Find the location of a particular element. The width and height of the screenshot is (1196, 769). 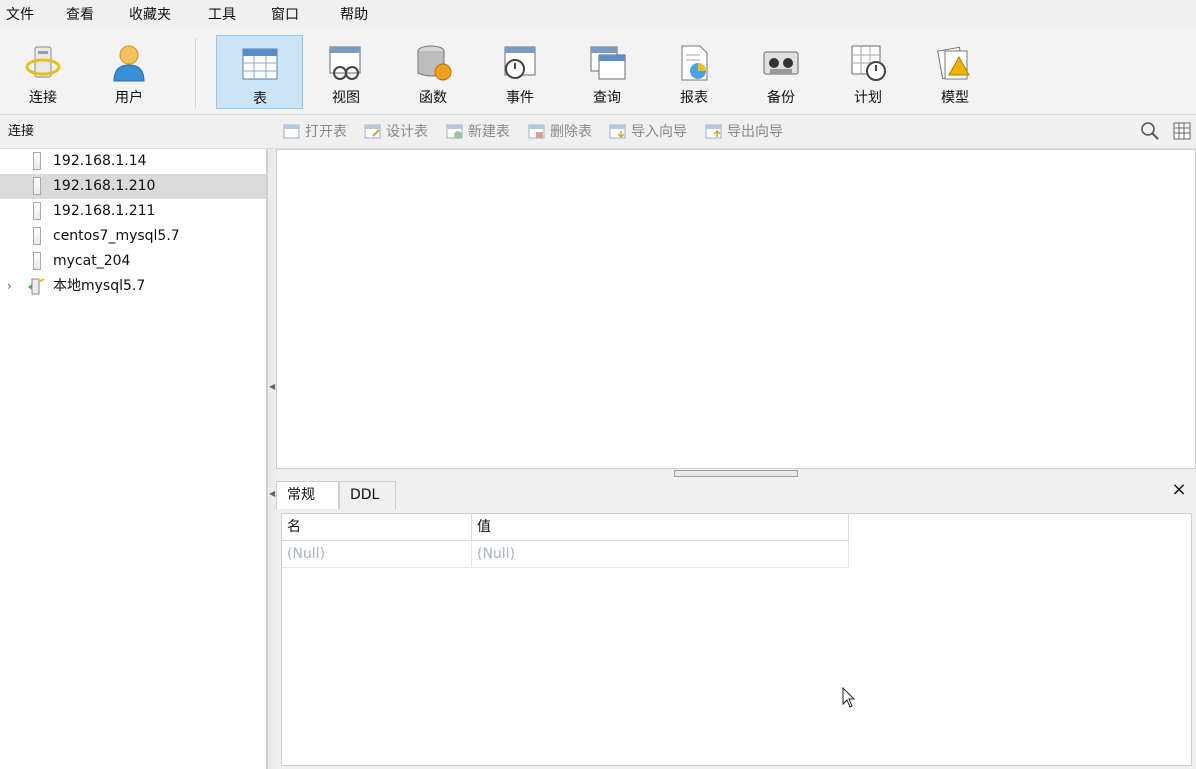

function-button: 函数 is located at coordinates (433, 72).